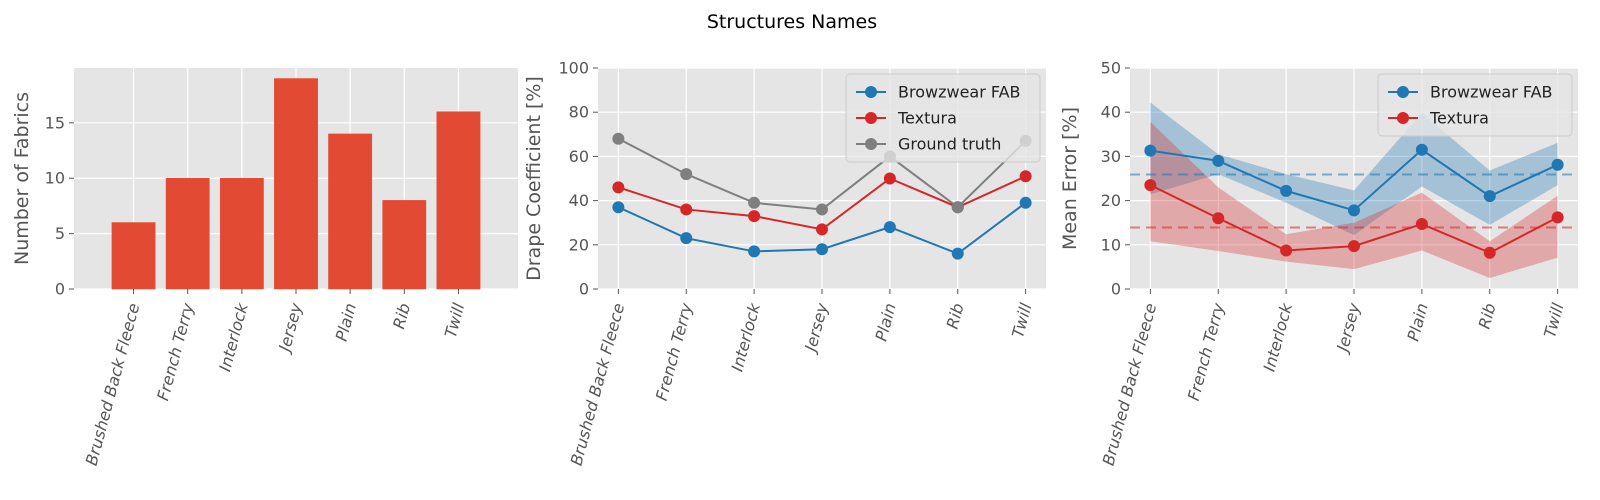 This screenshot has height=500, width=1600. What do you see at coordinates (1475, 105) in the screenshot?
I see `legend: Browzwear FAB Textura` at bounding box center [1475, 105].